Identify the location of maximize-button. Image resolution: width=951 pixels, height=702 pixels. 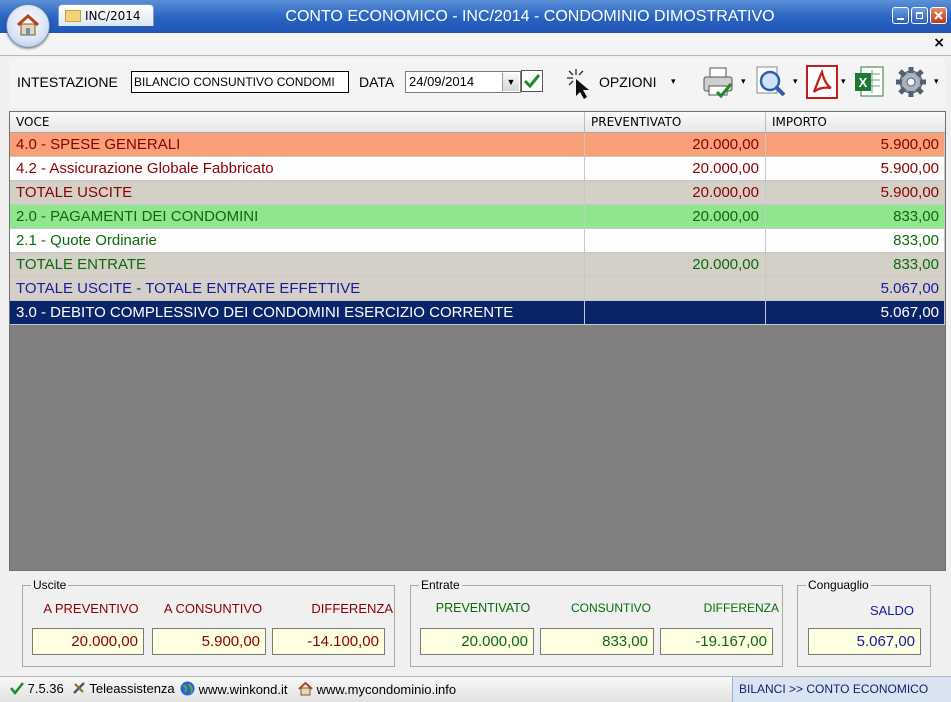
(919, 15).